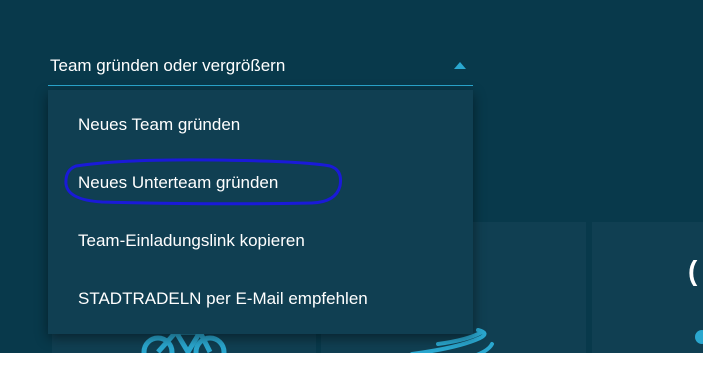  I want to click on menu-item-copy-invite-link: Team-Einladungslink kopieren, so click(260, 240).